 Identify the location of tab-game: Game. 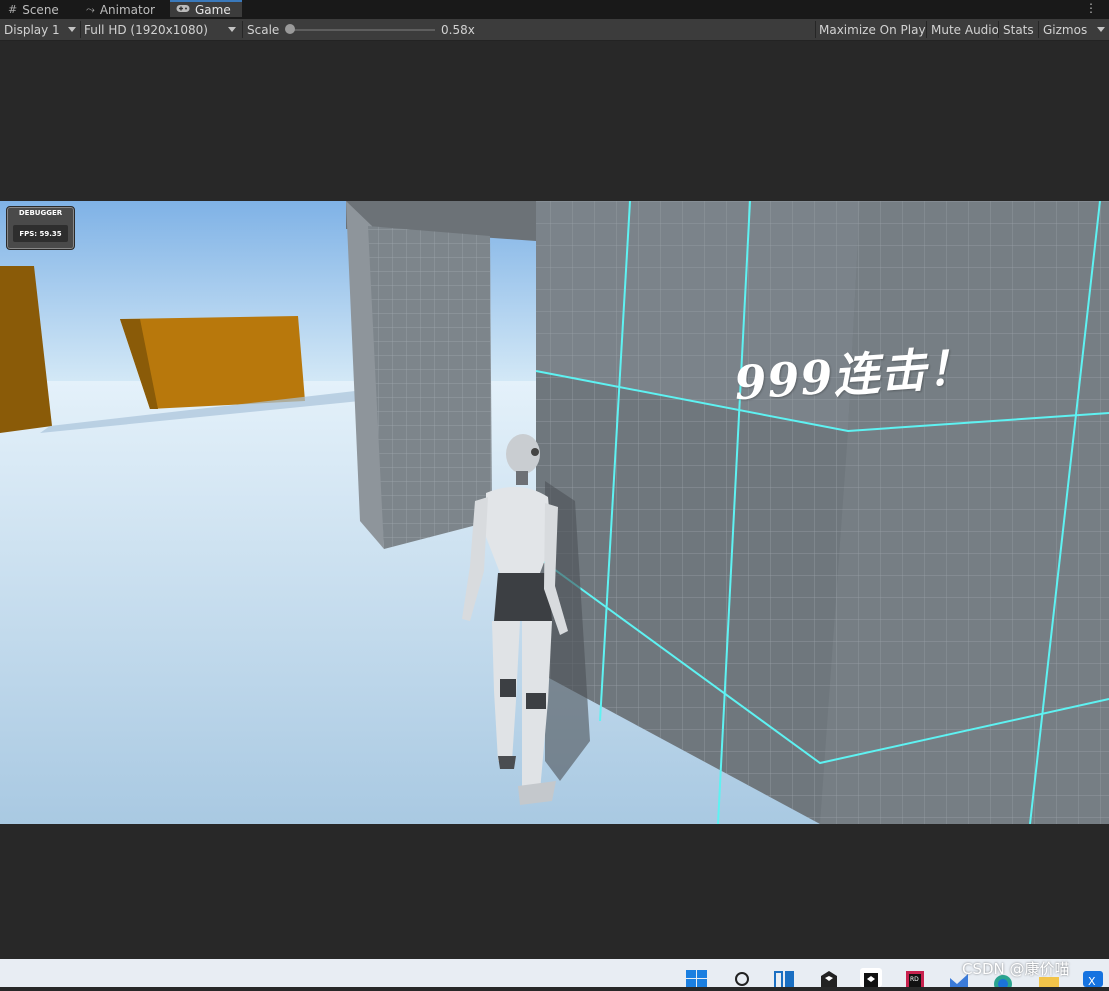
(206, 8).